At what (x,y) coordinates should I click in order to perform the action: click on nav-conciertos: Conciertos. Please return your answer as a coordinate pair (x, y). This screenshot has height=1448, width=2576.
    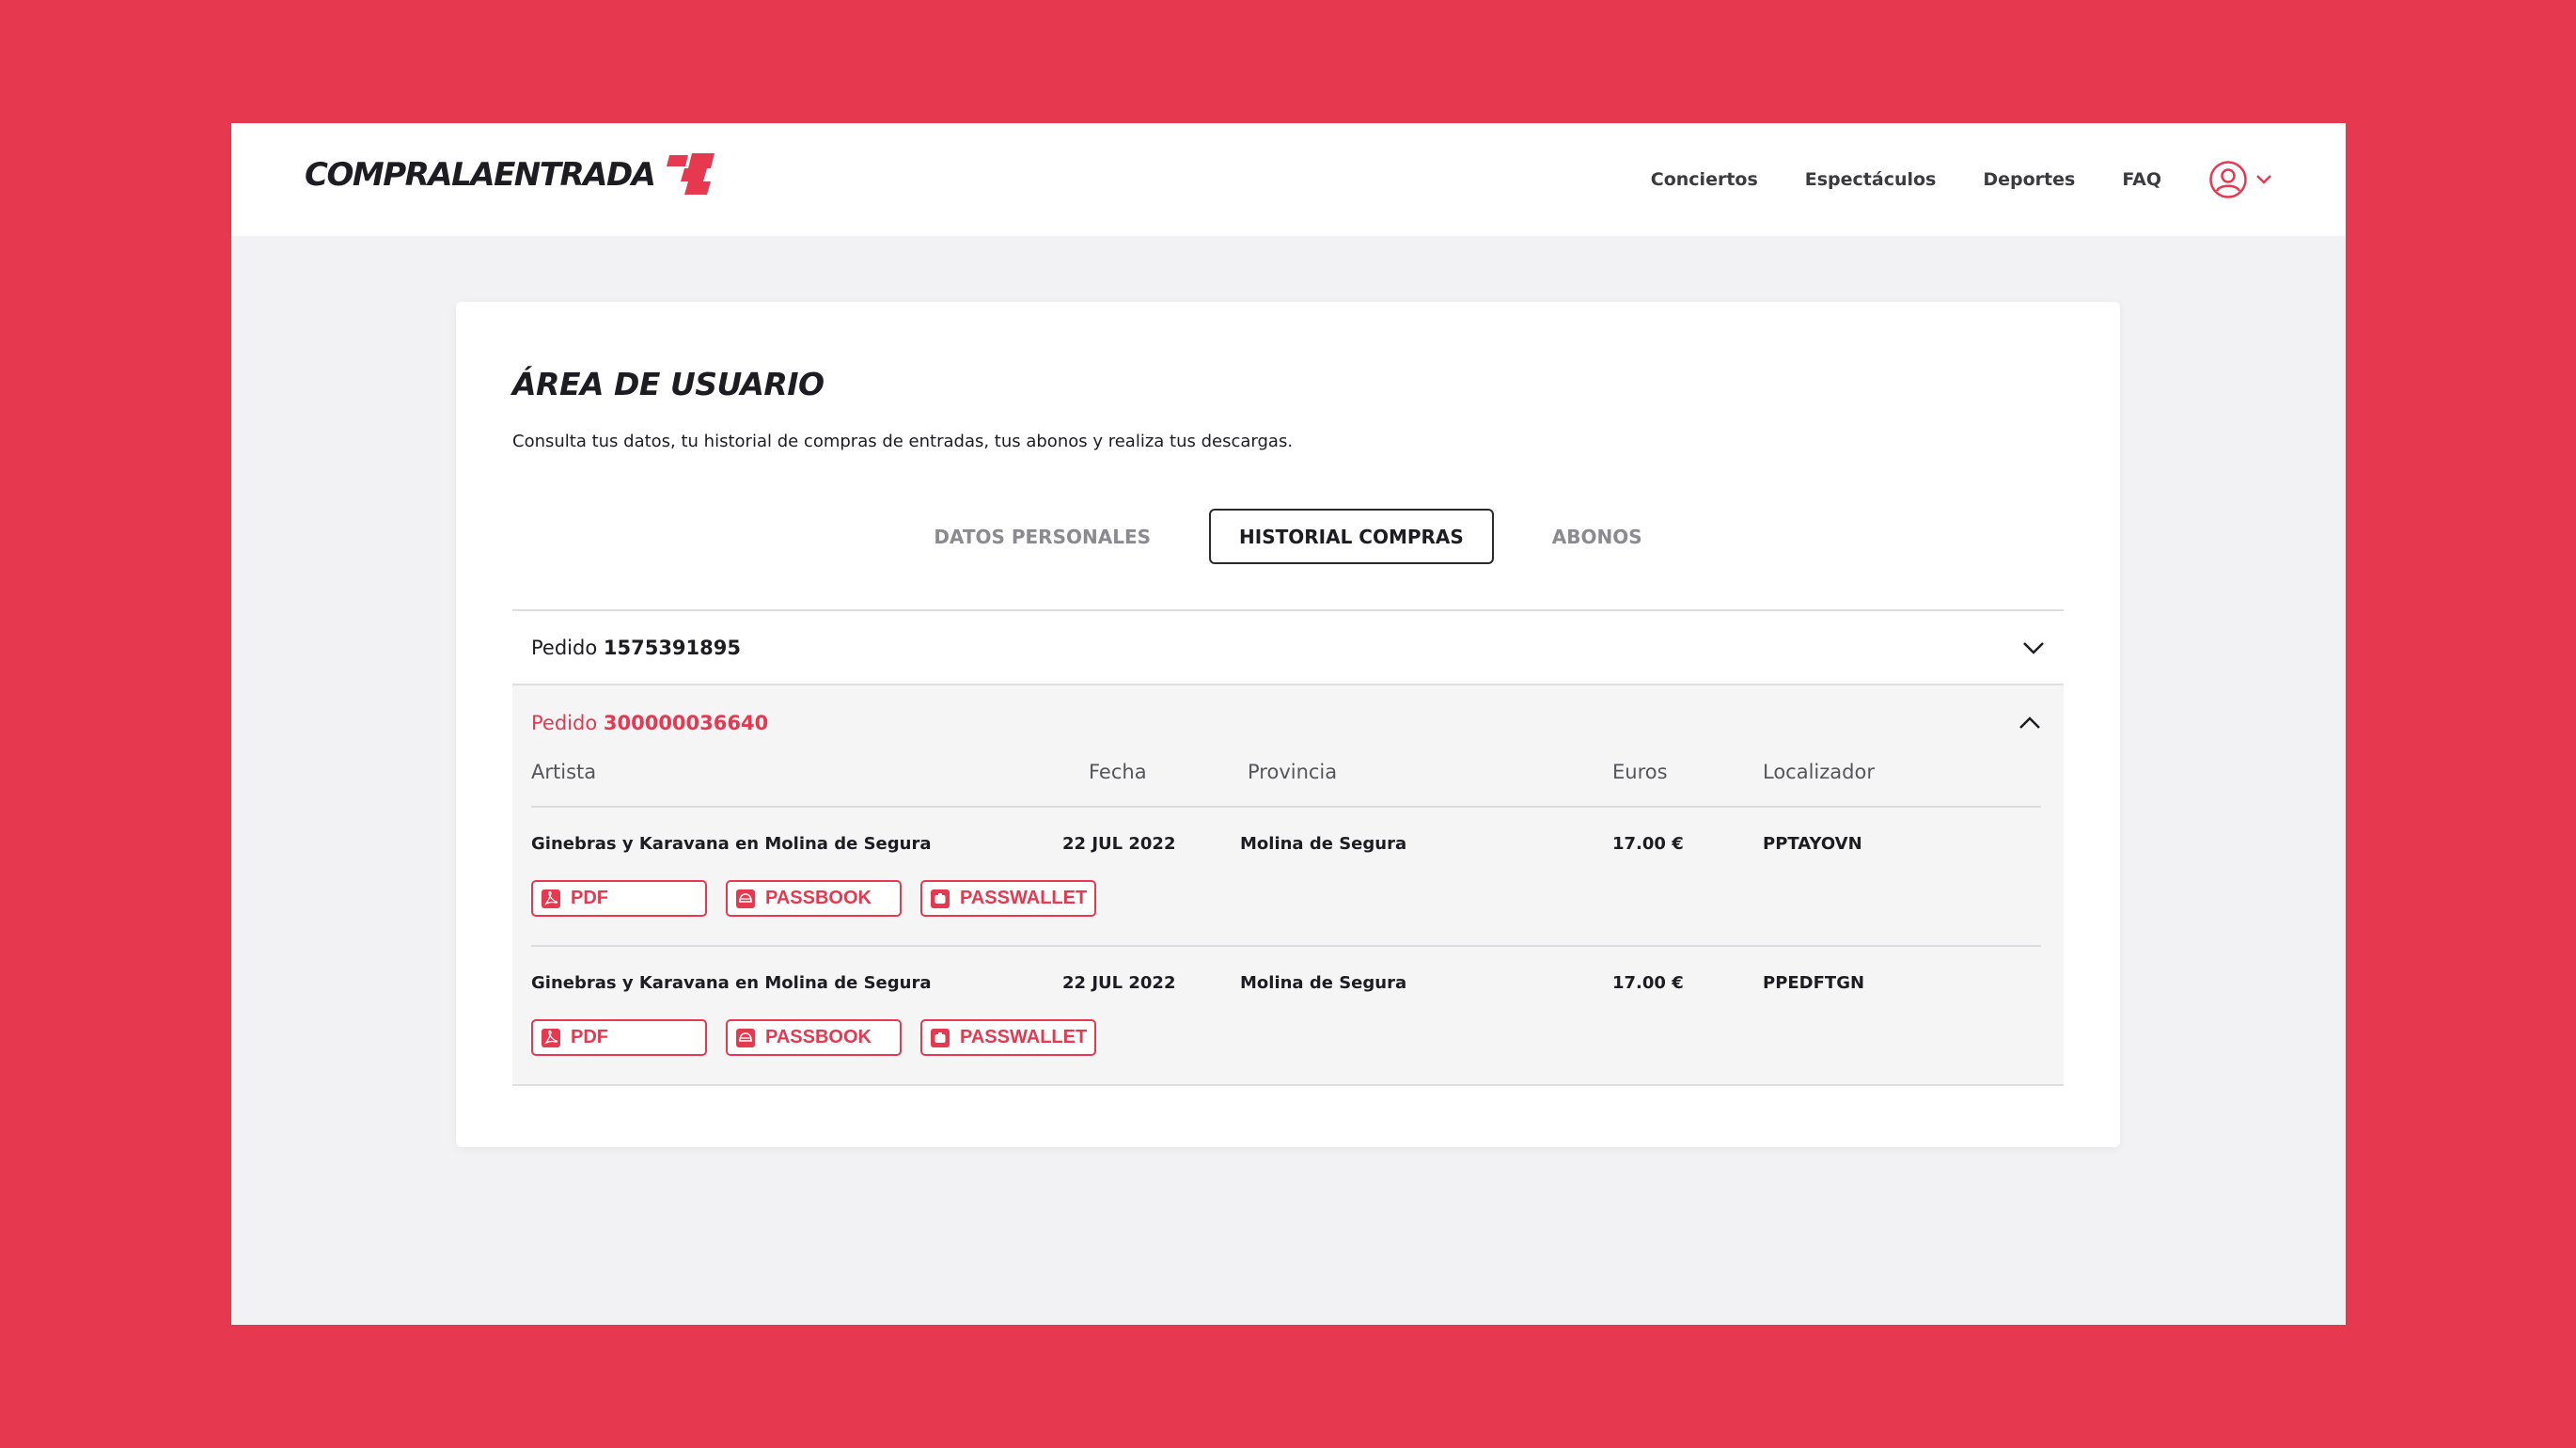
    Looking at the image, I should click on (1705, 179).